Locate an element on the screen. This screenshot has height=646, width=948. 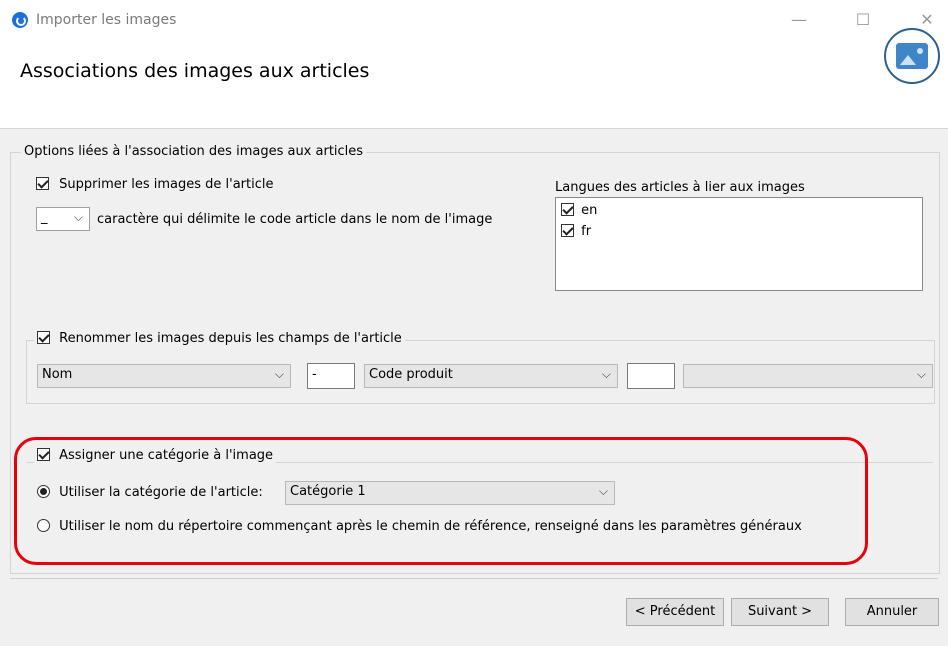
wizard-header: Associations des images aux articles is located at coordinates (474, 84).